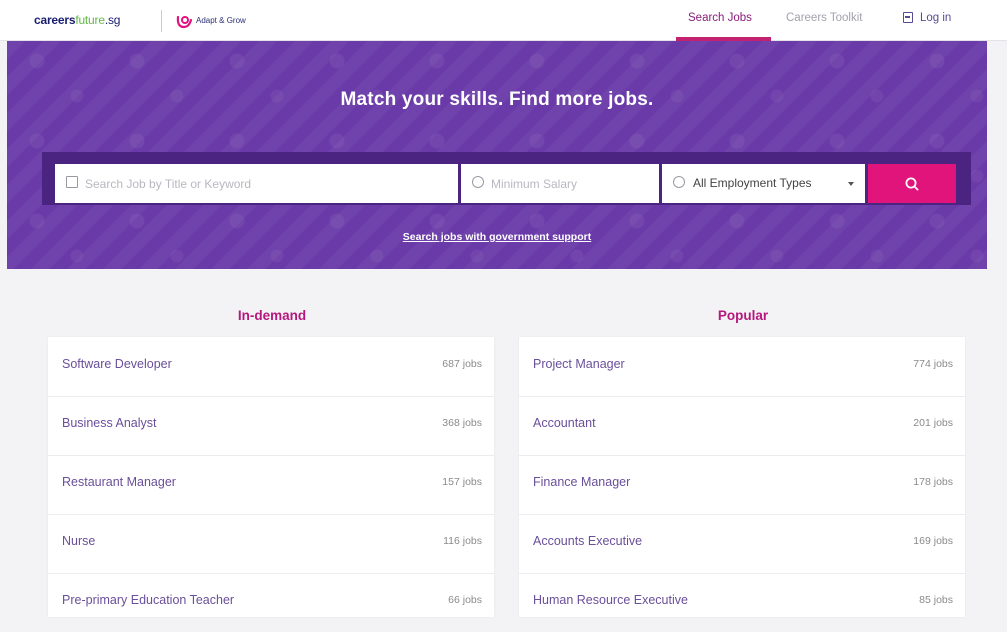 The height and width of the screenshot is (632, 1007). I want to click on list-item: Pre-primary Education Teacher 66 jobs, so click(271, 602).